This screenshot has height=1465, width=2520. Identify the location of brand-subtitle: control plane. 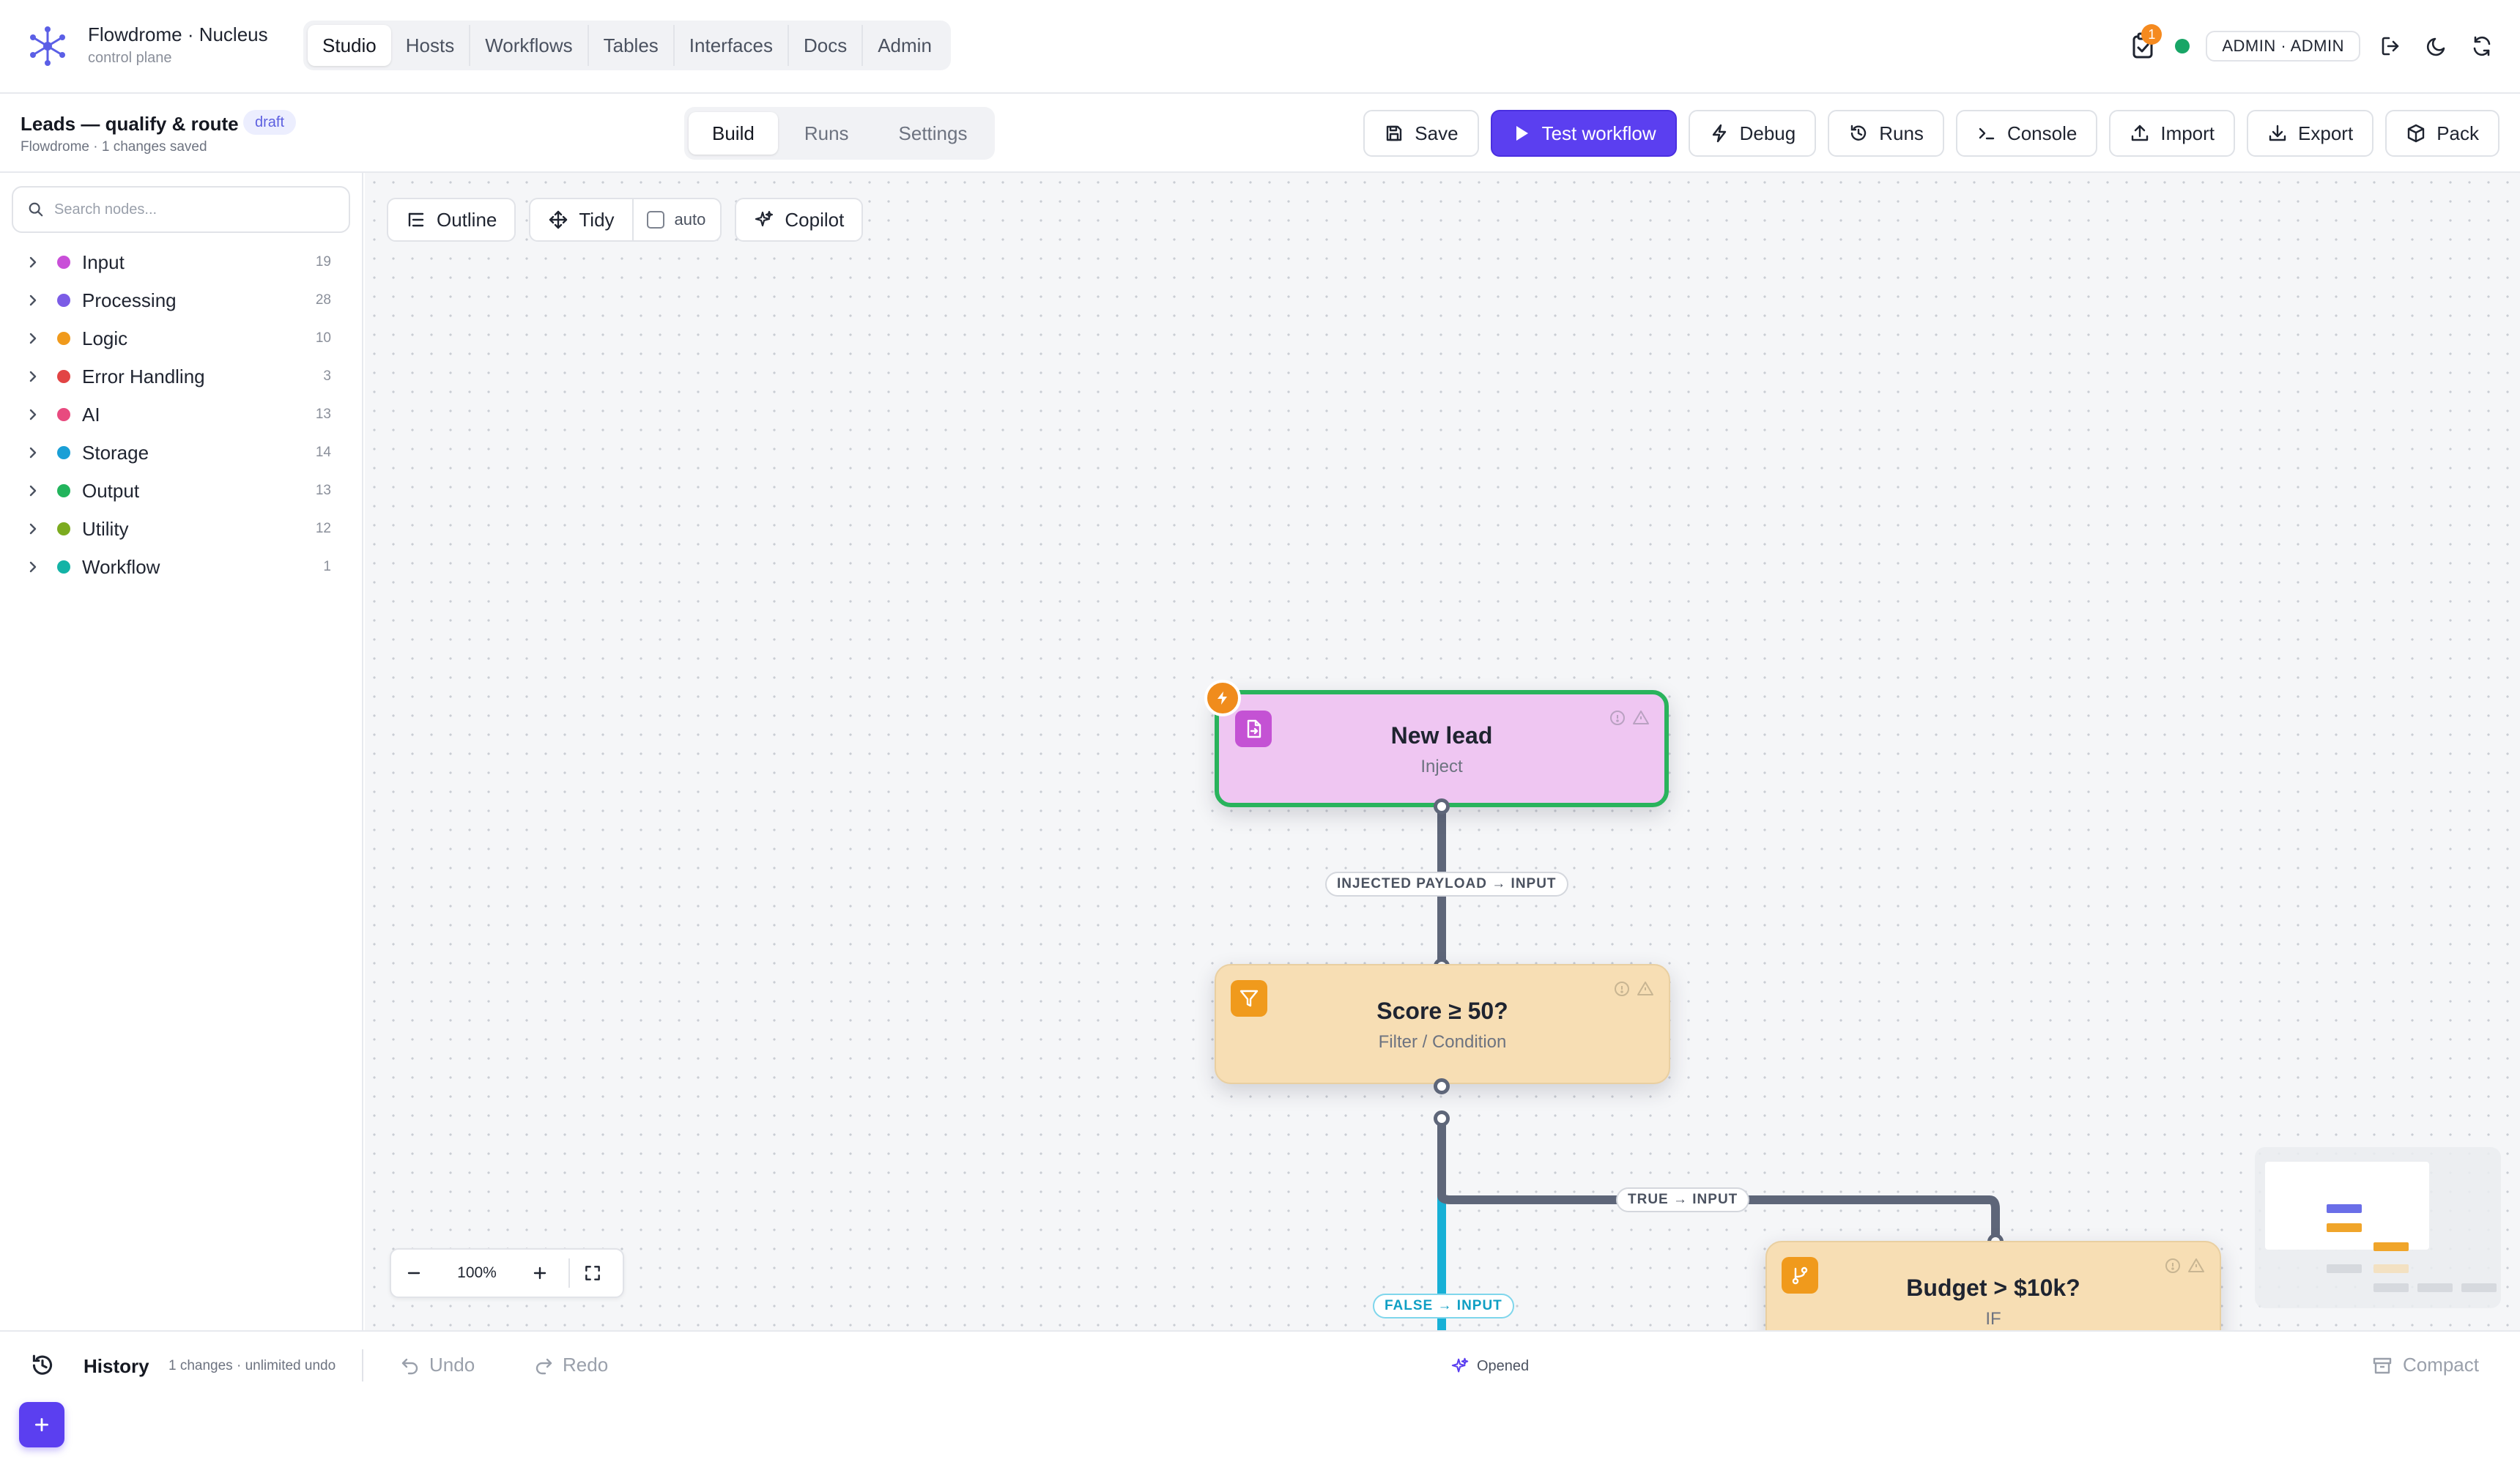
(130, 58).